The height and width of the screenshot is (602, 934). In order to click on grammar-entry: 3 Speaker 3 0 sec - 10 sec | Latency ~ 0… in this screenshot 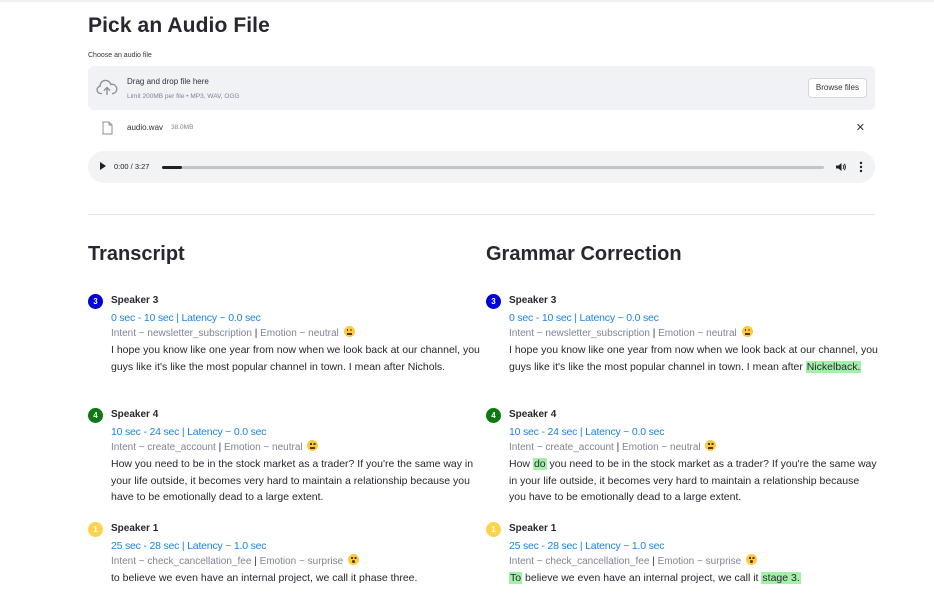, I will do `click(686, 334)`.